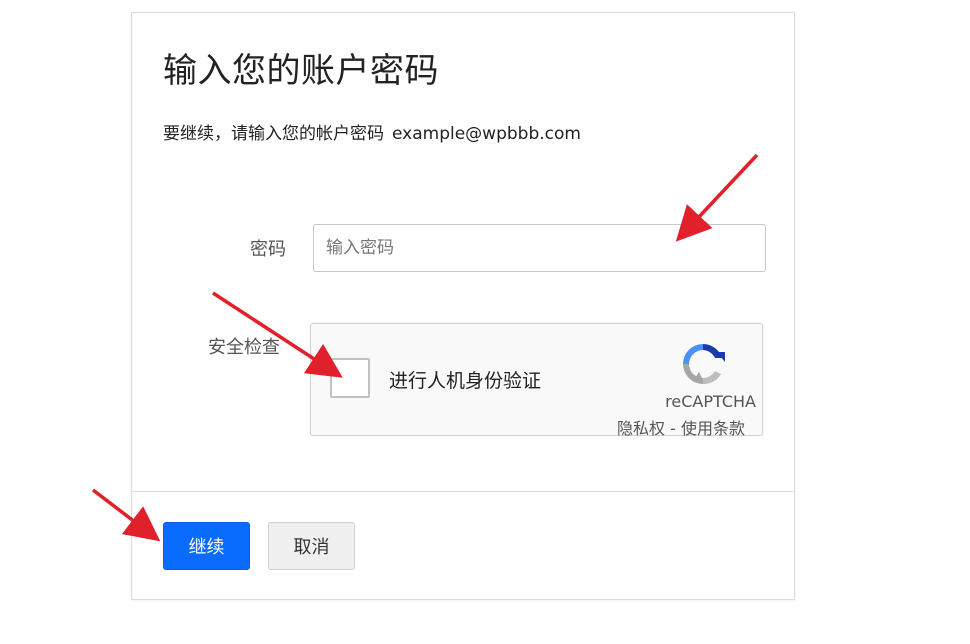 Image resolution: width=970 pixels, height=644 pixels. I want to click on cancel-button: 取消, so click(311, 546).